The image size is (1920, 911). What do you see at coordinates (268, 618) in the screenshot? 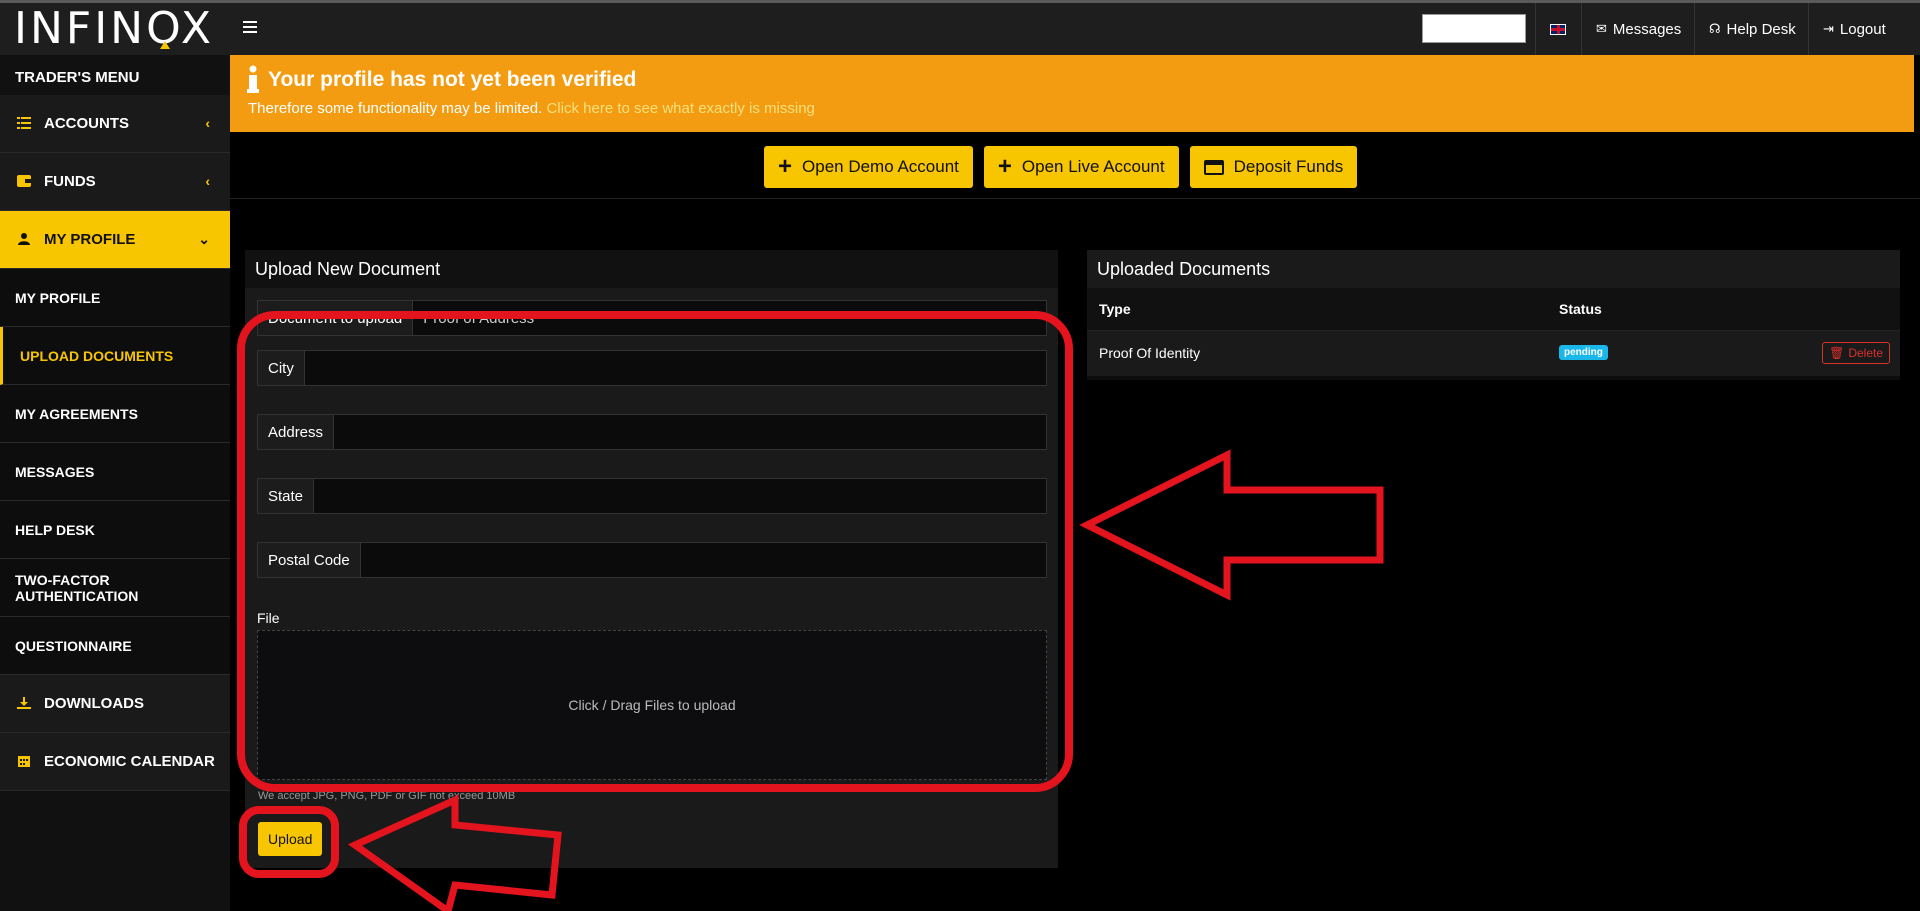
I see `file-label: File` at bounding box center [268, 618].